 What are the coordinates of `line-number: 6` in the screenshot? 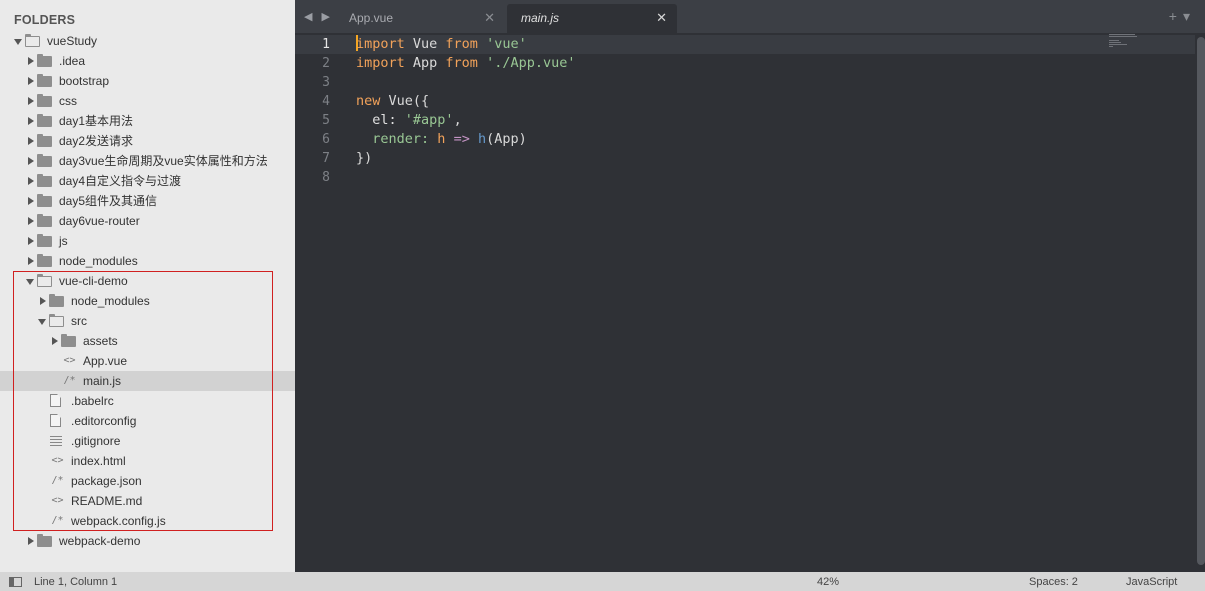 It's located at (326, 139).